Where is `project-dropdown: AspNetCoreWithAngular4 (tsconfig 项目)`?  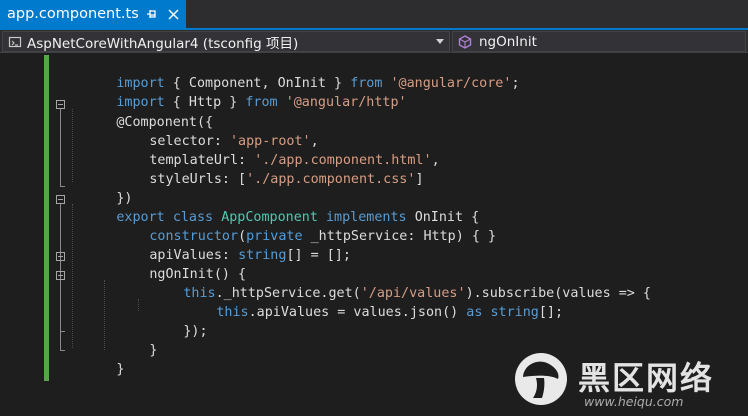
project-dropdown: AspNetCoreWithAngular4 (tsconfig 项目) is located at coordinates (226, 41).